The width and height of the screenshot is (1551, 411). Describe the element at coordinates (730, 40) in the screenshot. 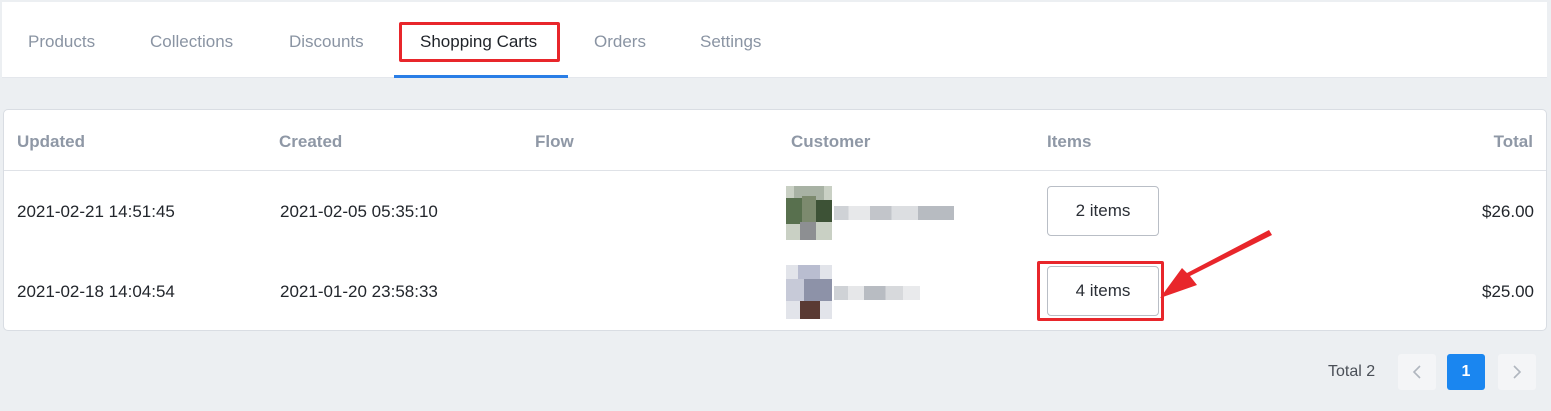

I see `tab-settings: Settings` at that location.